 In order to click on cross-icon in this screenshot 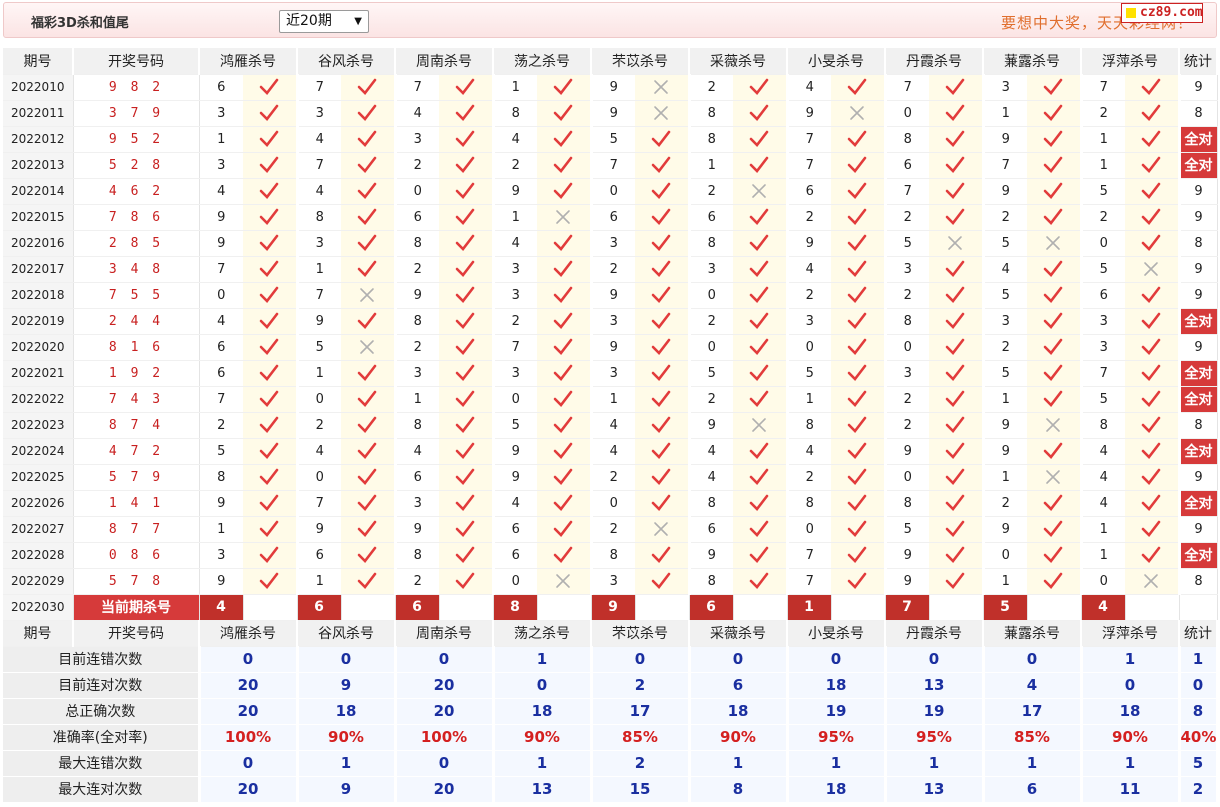, I will do `click(563, 217)`.